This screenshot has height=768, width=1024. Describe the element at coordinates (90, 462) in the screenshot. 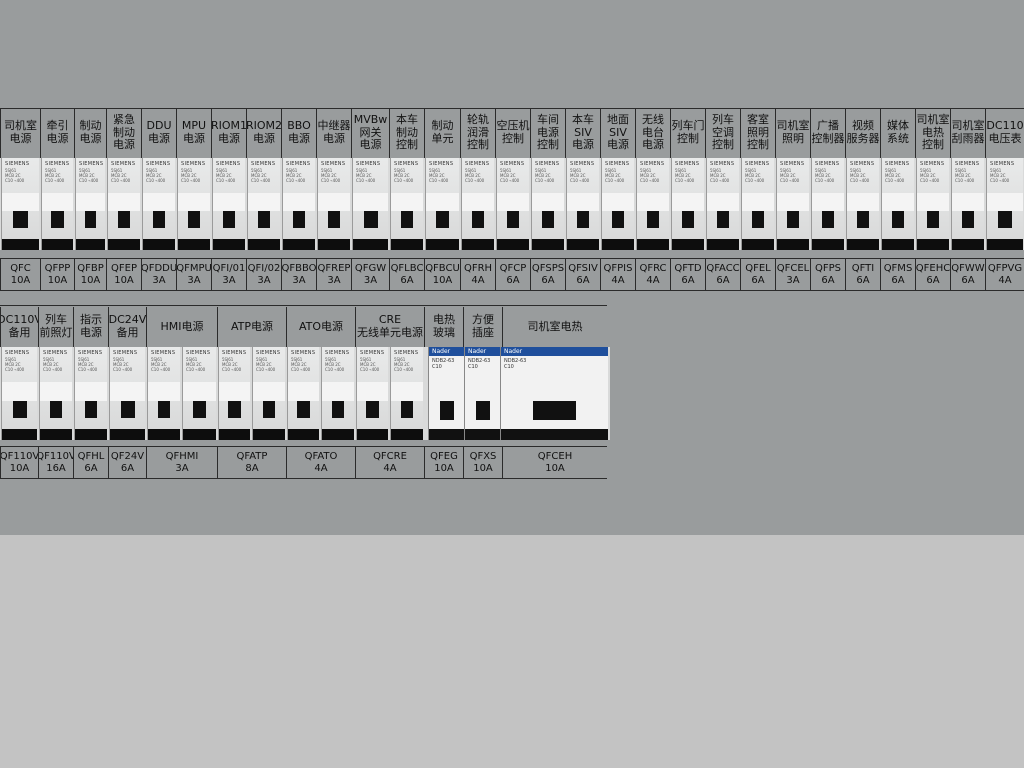

I see `row2-breaker-rating: QFHL 6A` at that location.